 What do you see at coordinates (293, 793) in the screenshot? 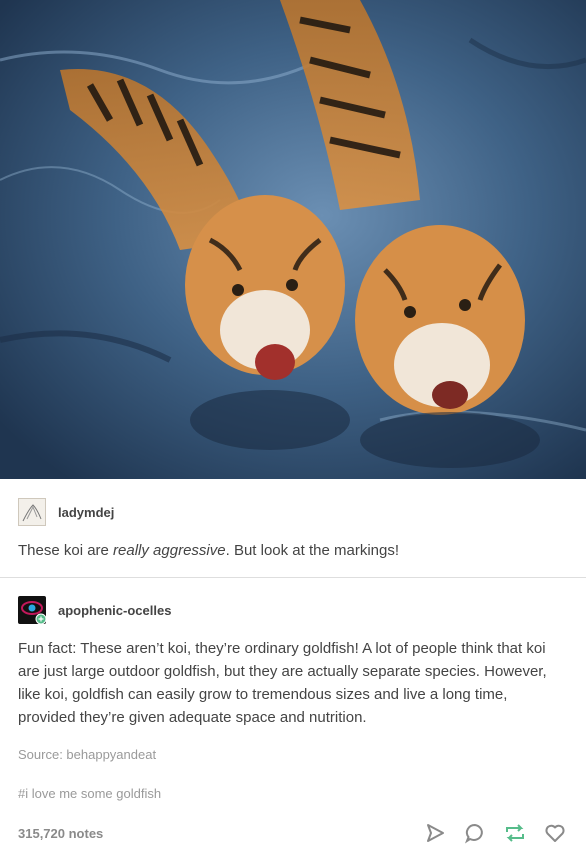
I see `post-tag: #i love me some goldfish` at bounding box center [293, 793].